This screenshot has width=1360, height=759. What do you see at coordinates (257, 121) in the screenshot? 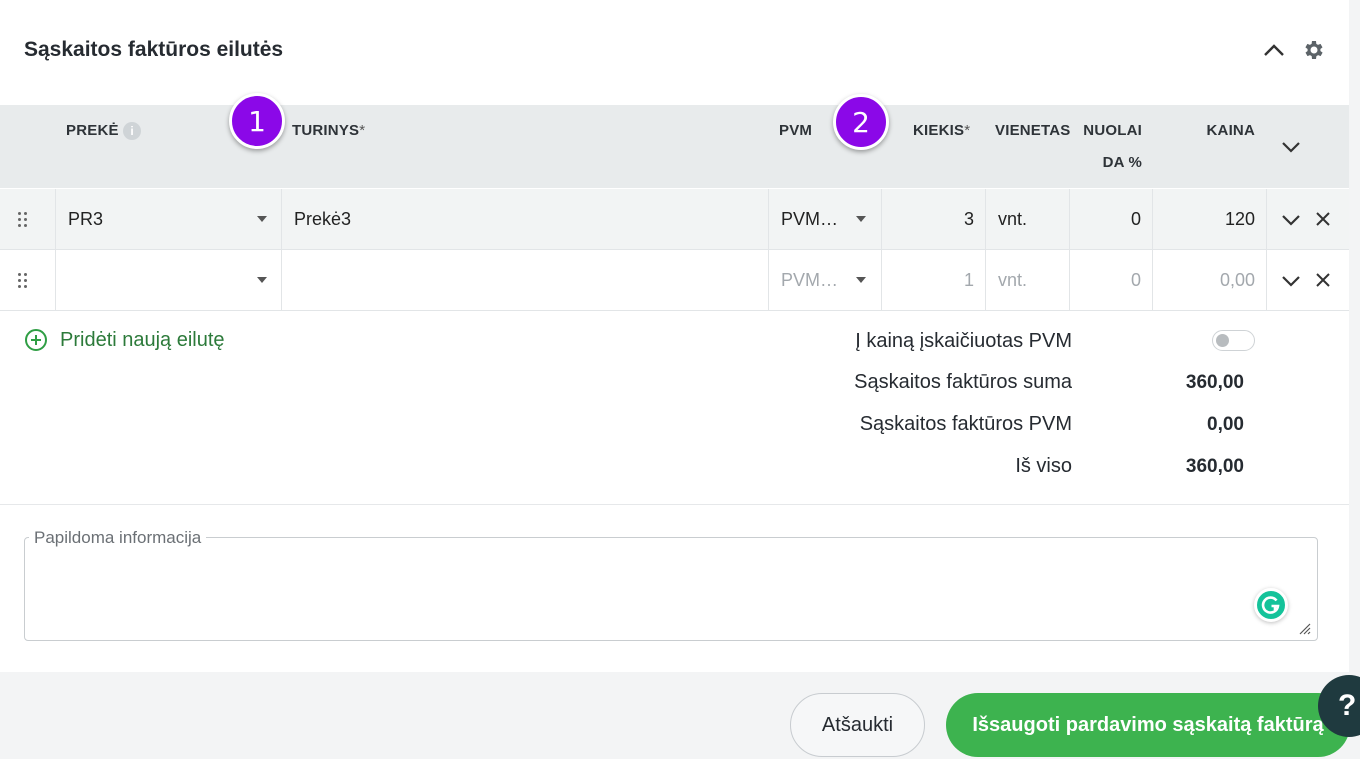
I see `step-badge-1: 1` at bounding box center [257, 121].